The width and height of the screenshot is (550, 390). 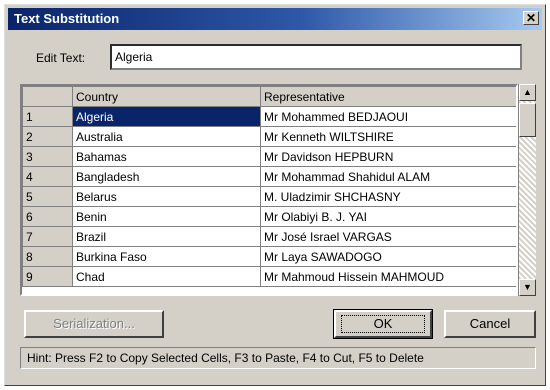 I want to click on country-cell: Burkina Faso, so click(x=166, y=256).